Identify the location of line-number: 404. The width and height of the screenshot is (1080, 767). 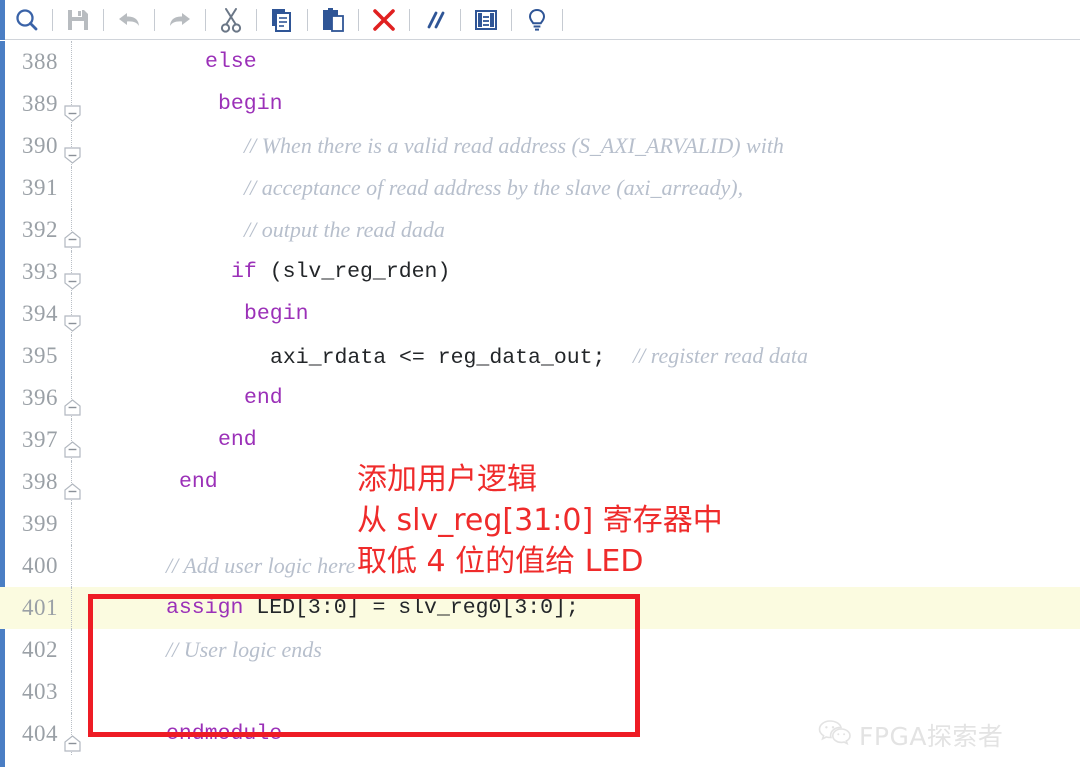
(40, 733).